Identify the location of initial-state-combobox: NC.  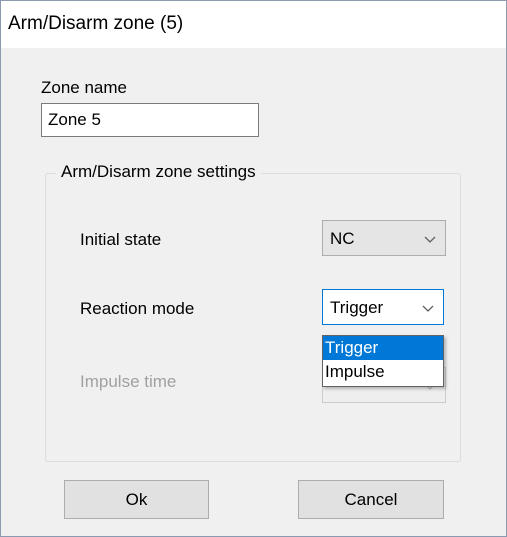
(384, 238).